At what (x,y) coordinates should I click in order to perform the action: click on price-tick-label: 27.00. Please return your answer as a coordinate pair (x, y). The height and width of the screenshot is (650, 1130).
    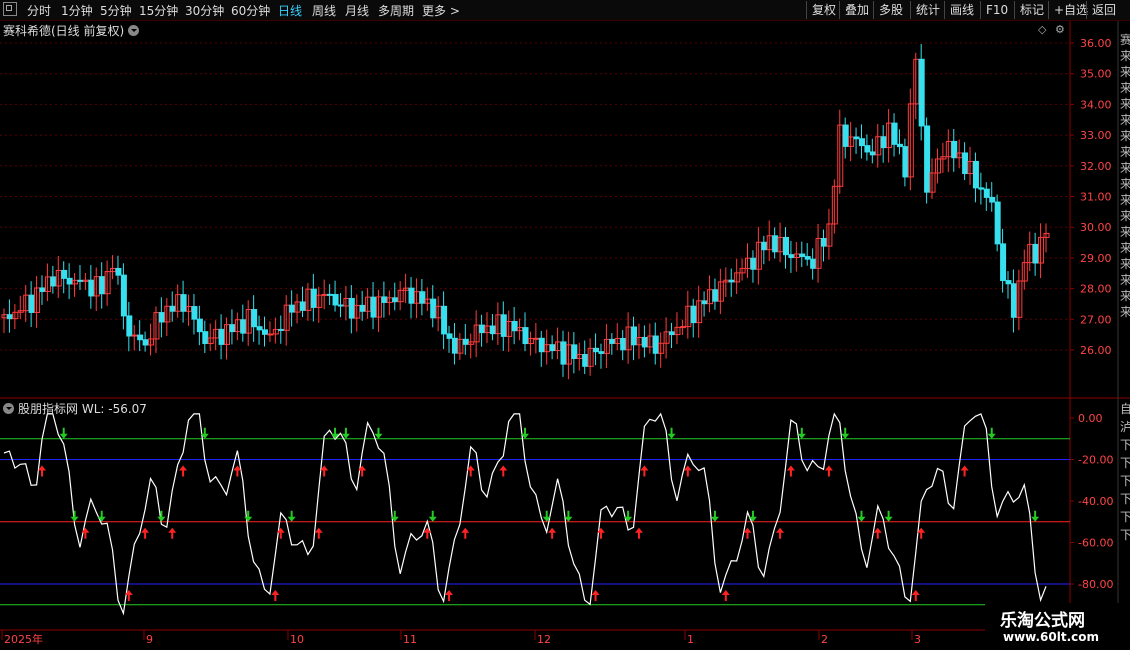
    Looking at the image, I should click on (1096, 319).